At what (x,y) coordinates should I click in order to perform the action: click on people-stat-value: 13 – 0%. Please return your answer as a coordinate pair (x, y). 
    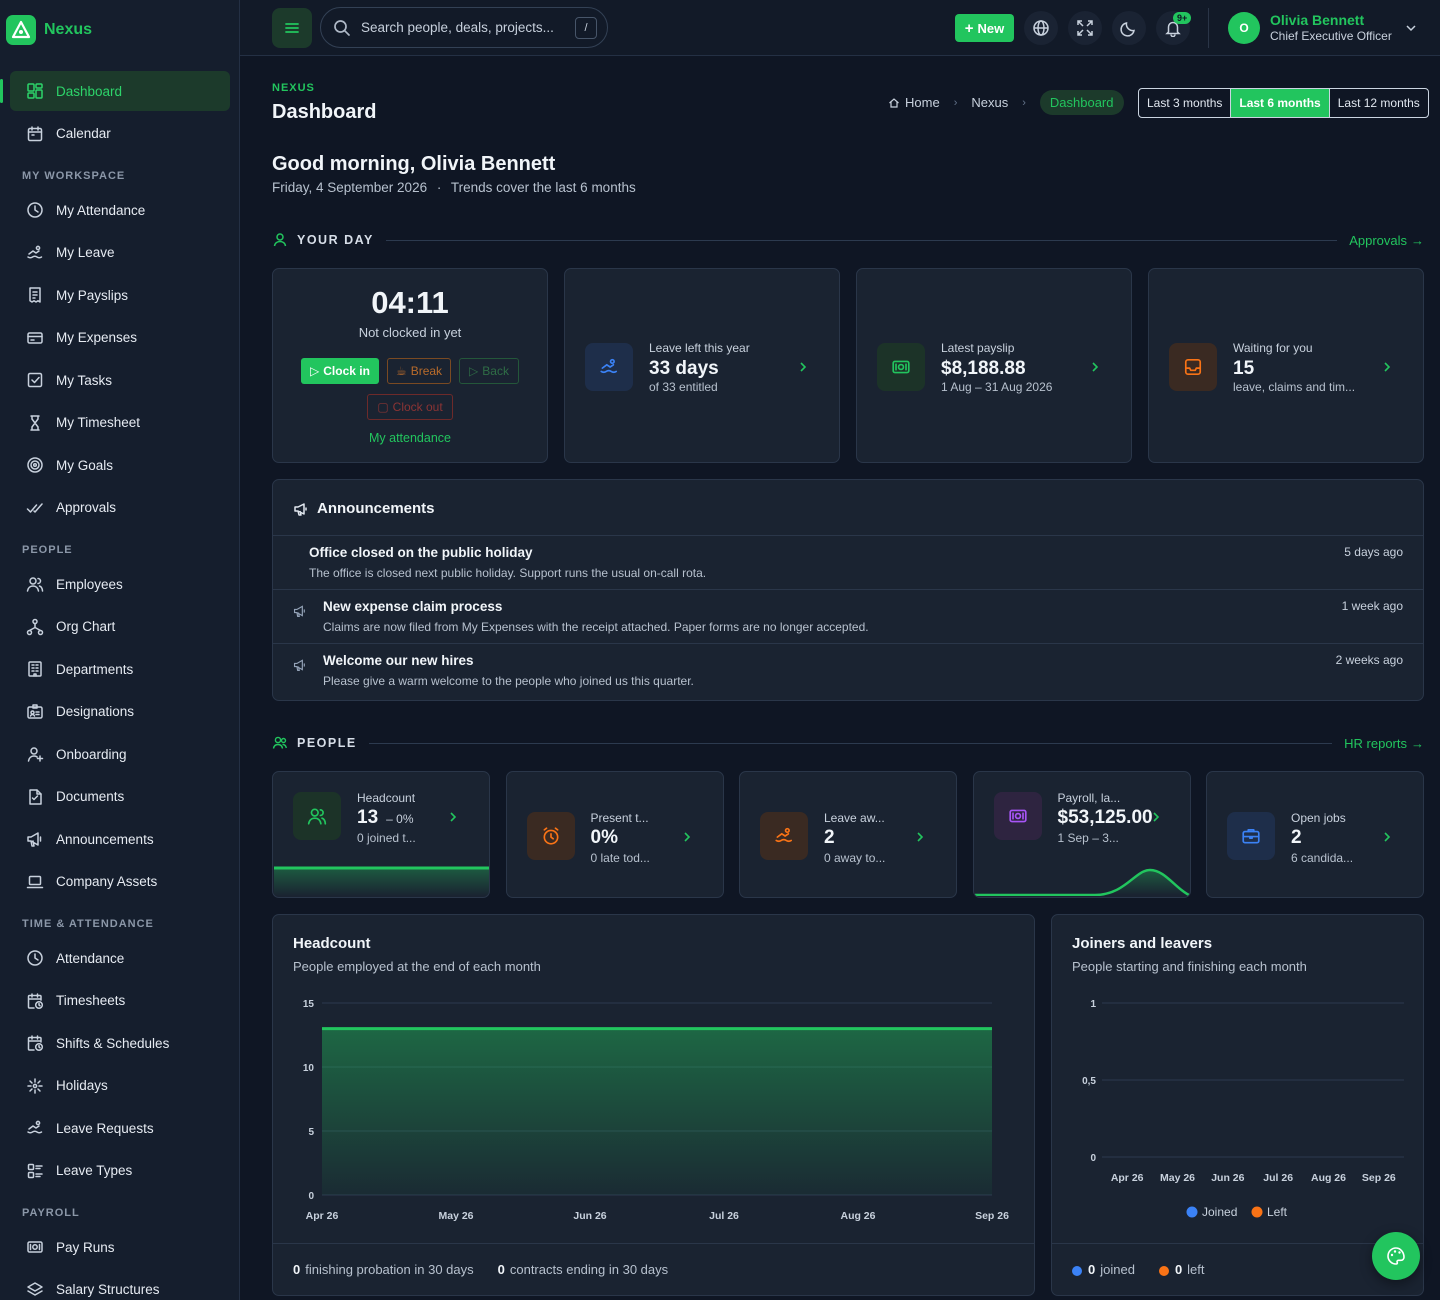
    Looking at the image, I should click on (385, 818).